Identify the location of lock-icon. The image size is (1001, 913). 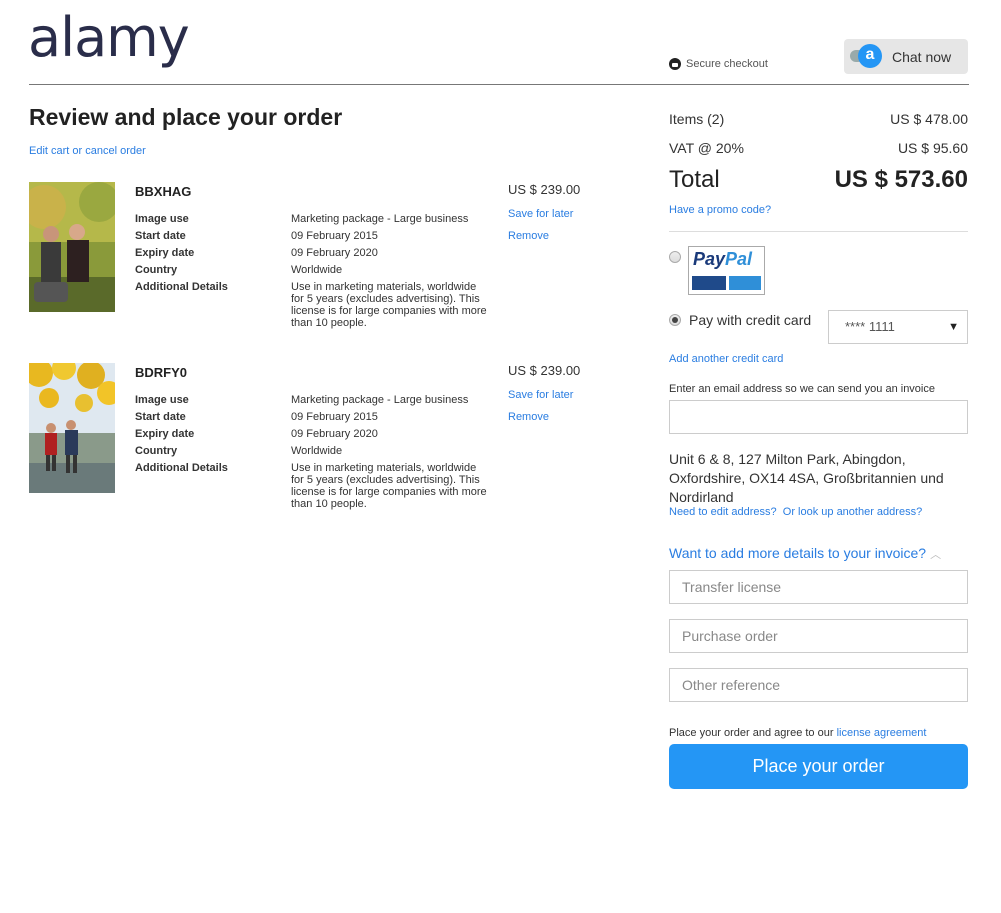
(675, 64).